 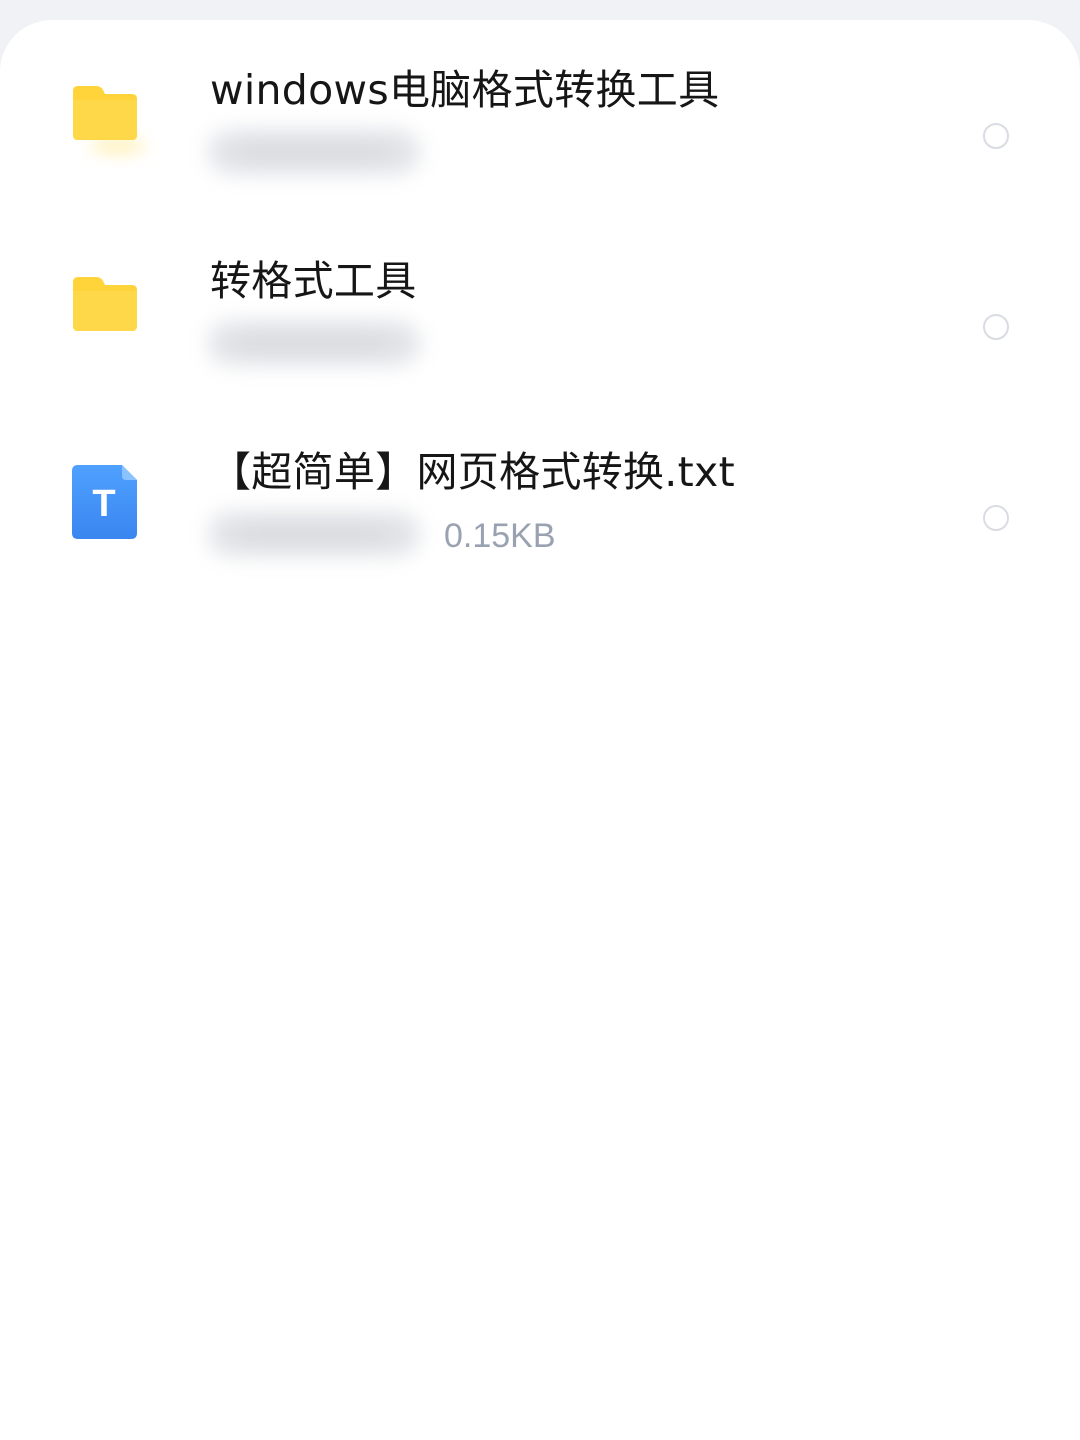 What do you see at coordinates (540, 497) in the screenshot?
I see `list-item: T 【超简单】网页格式转换.txt 0.15KB` at bounding box center [540, 497].